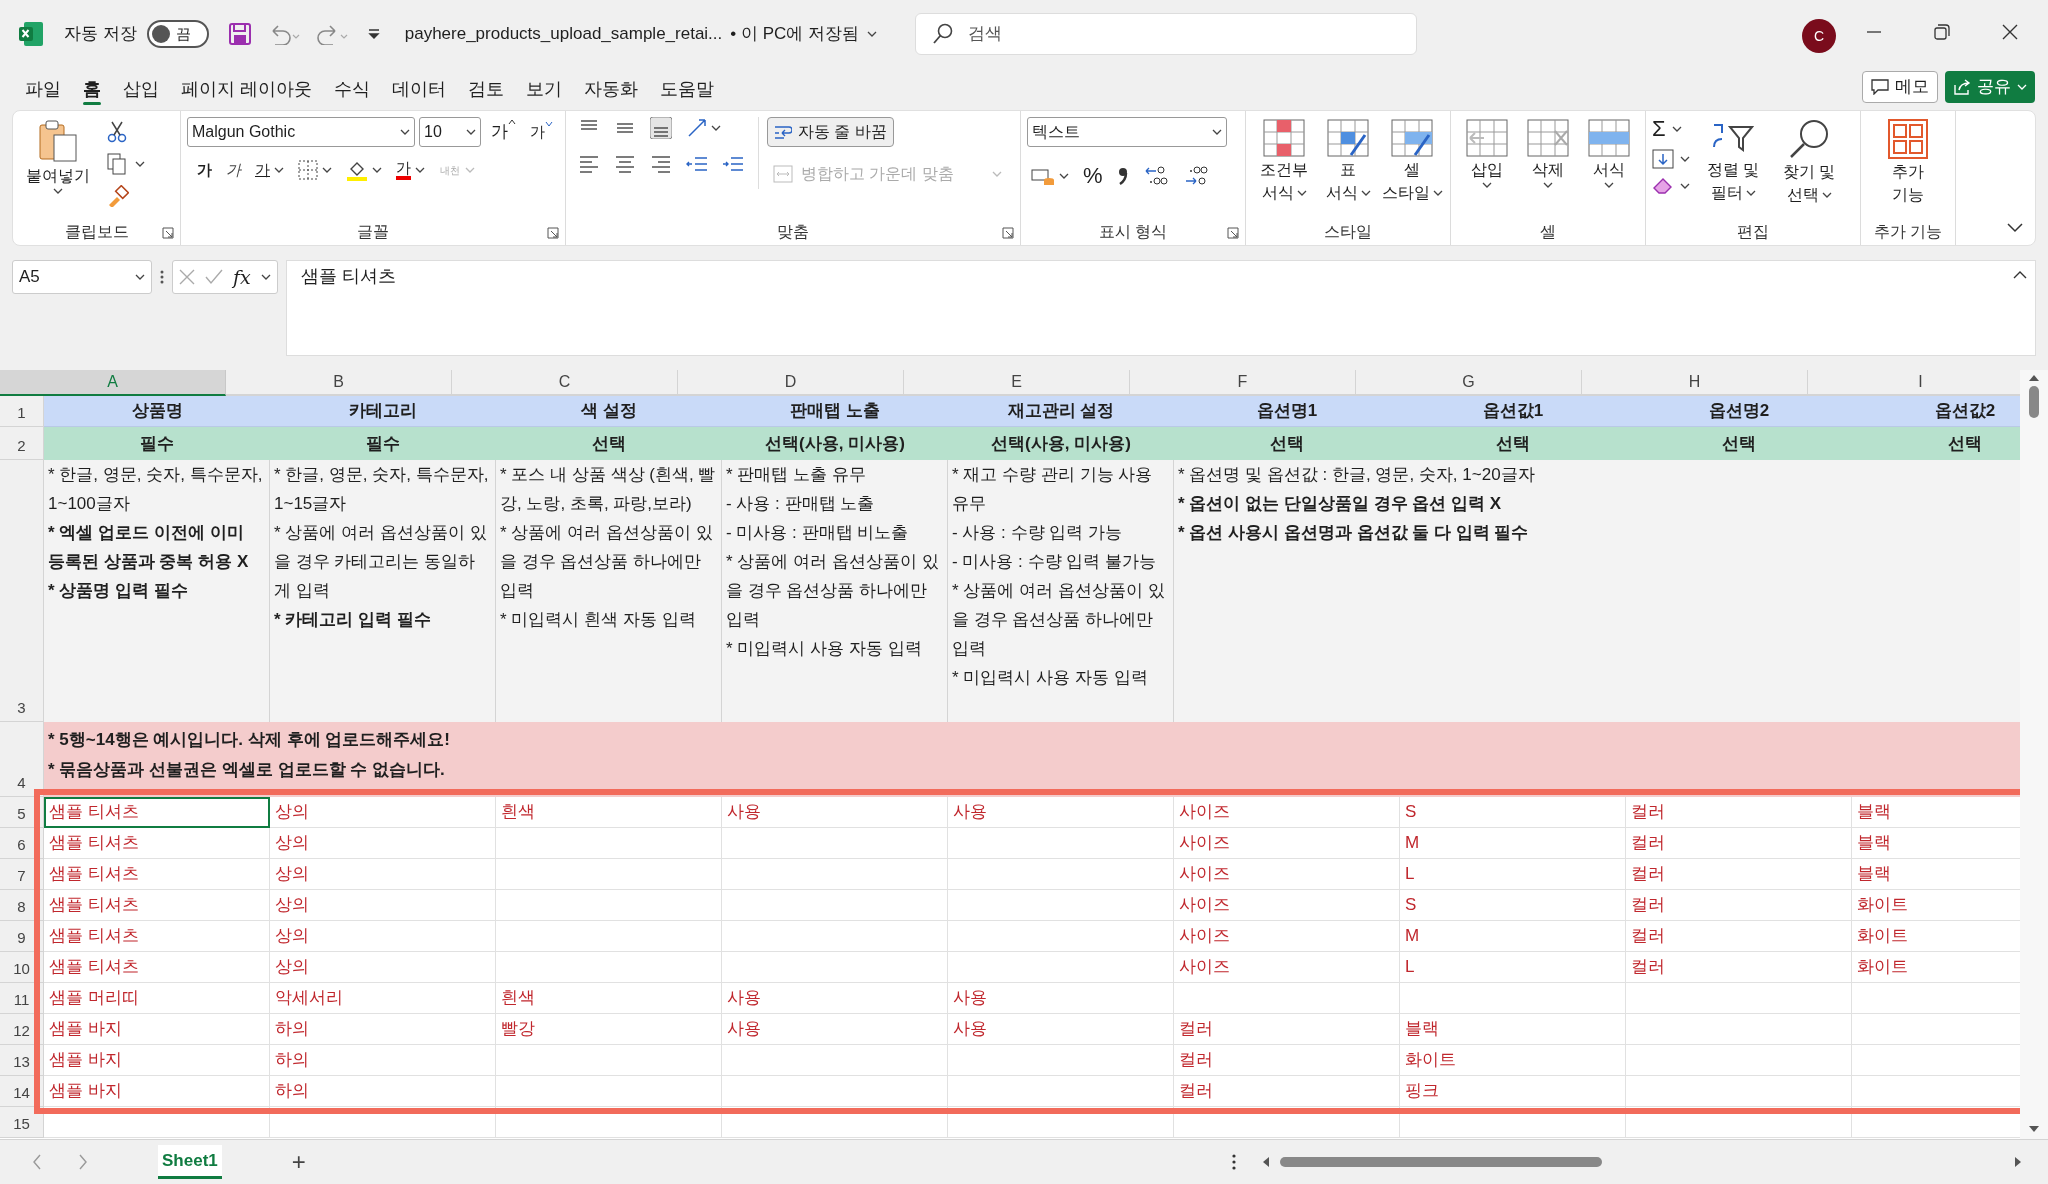 The image size is (2048, 1184). Describe the element at coordinates (1122, 175) in the screenshot. I see `comma-style-icon` at that location.